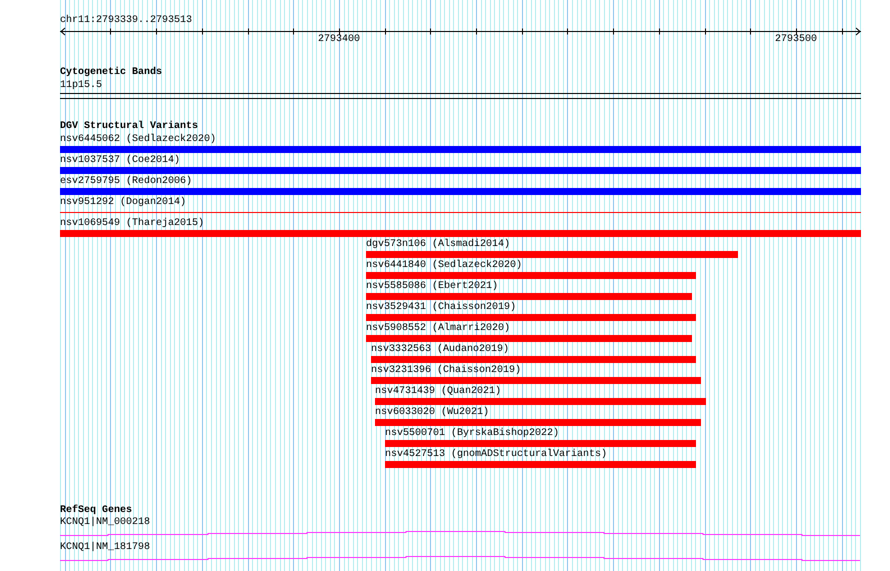 The image size is (890, 571). What do you see at coordinates (111, 73) in the screenshot?
I see `track-title: Cytogenetic Bands` at bounding box center [111, 73].